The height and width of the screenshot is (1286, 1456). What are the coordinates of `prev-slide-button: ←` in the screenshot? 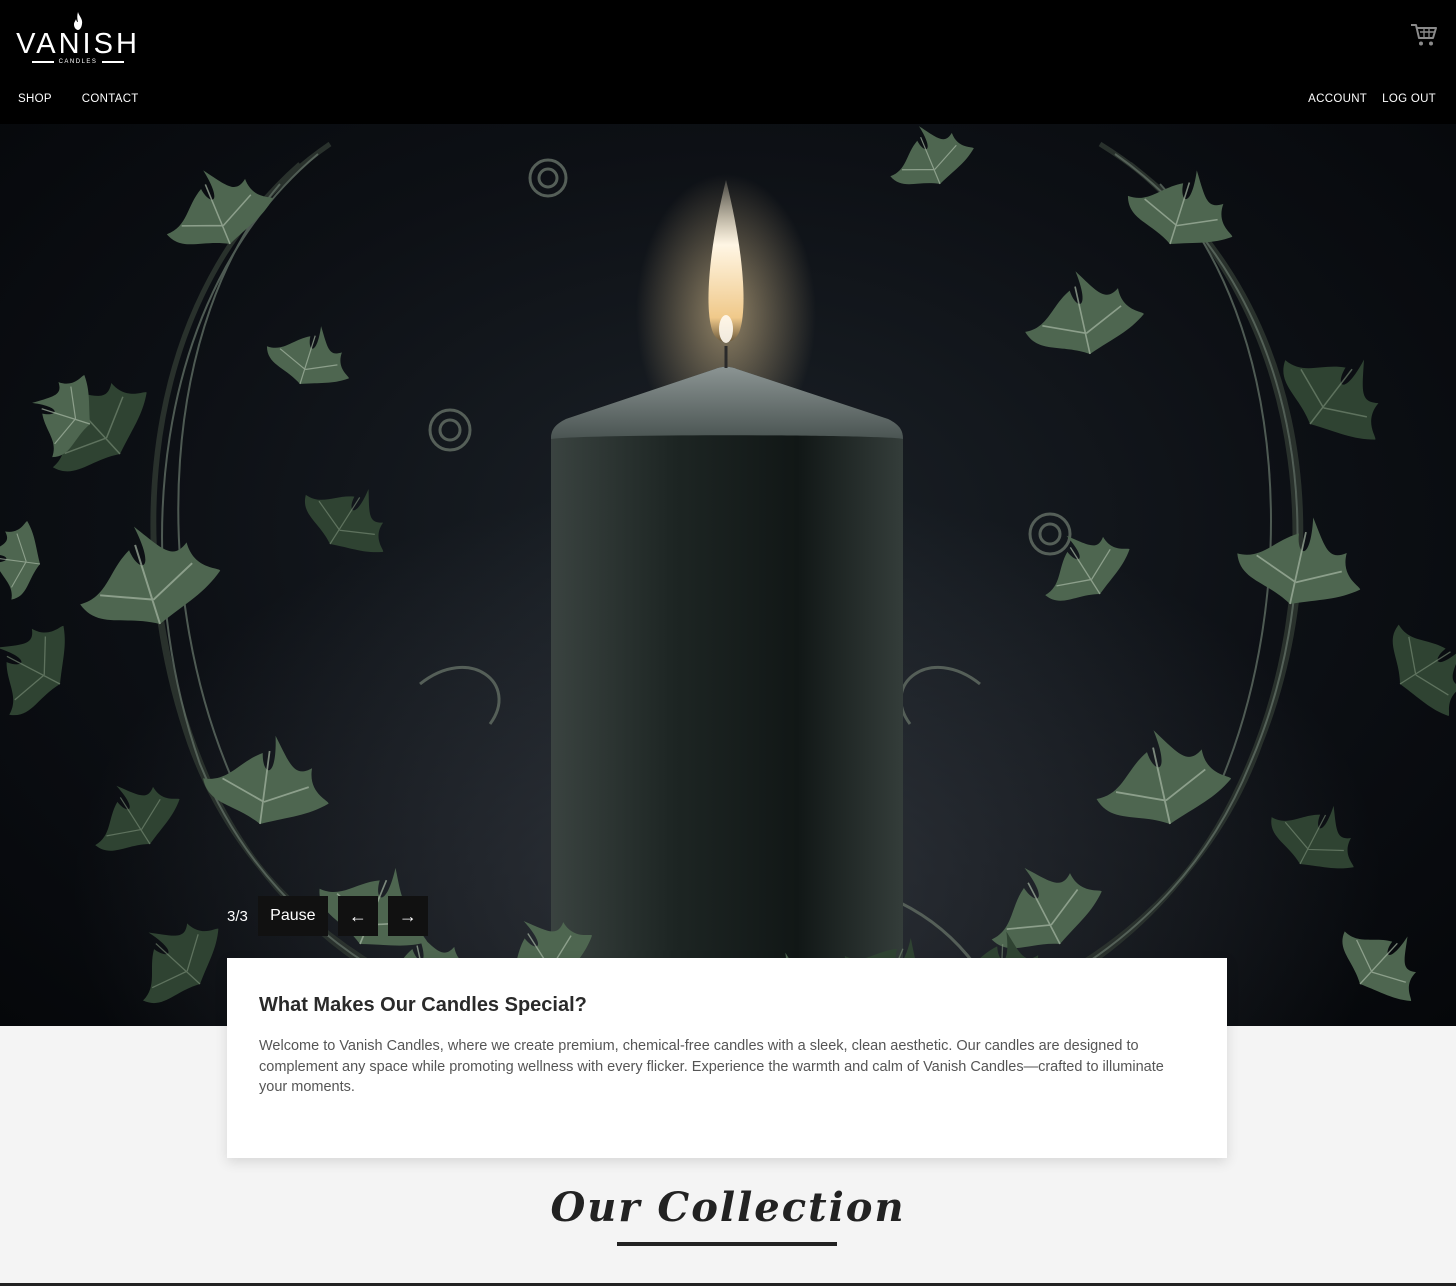 It's located at (357, 916).